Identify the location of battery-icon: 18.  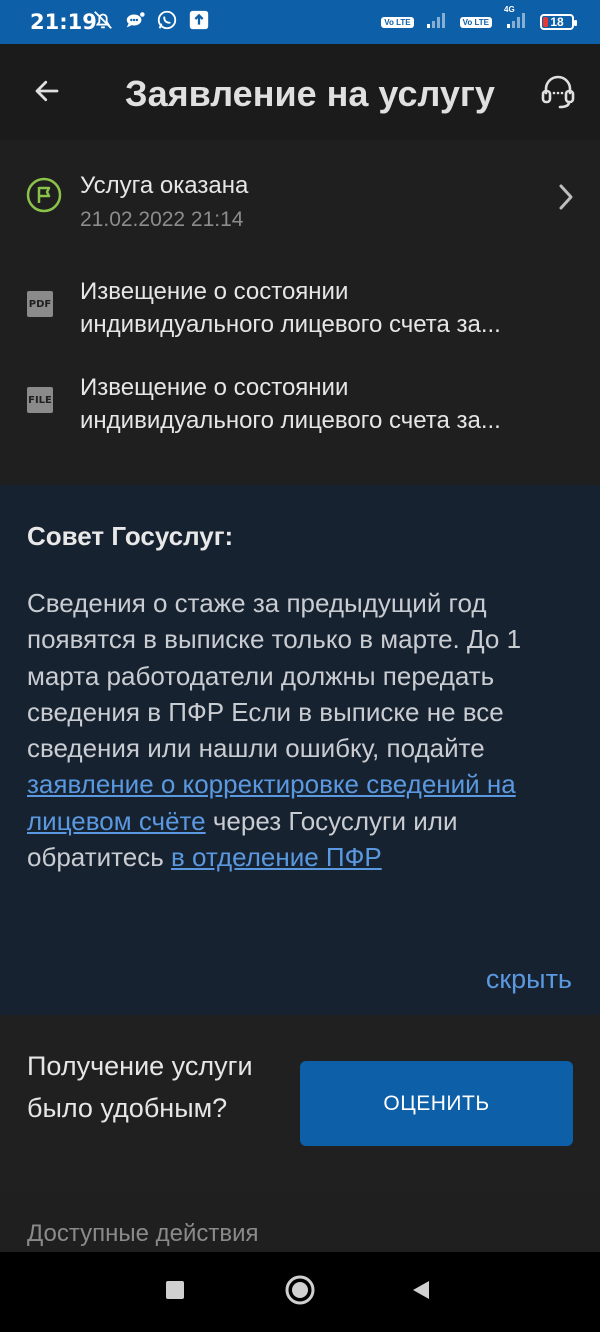
(558, 22).